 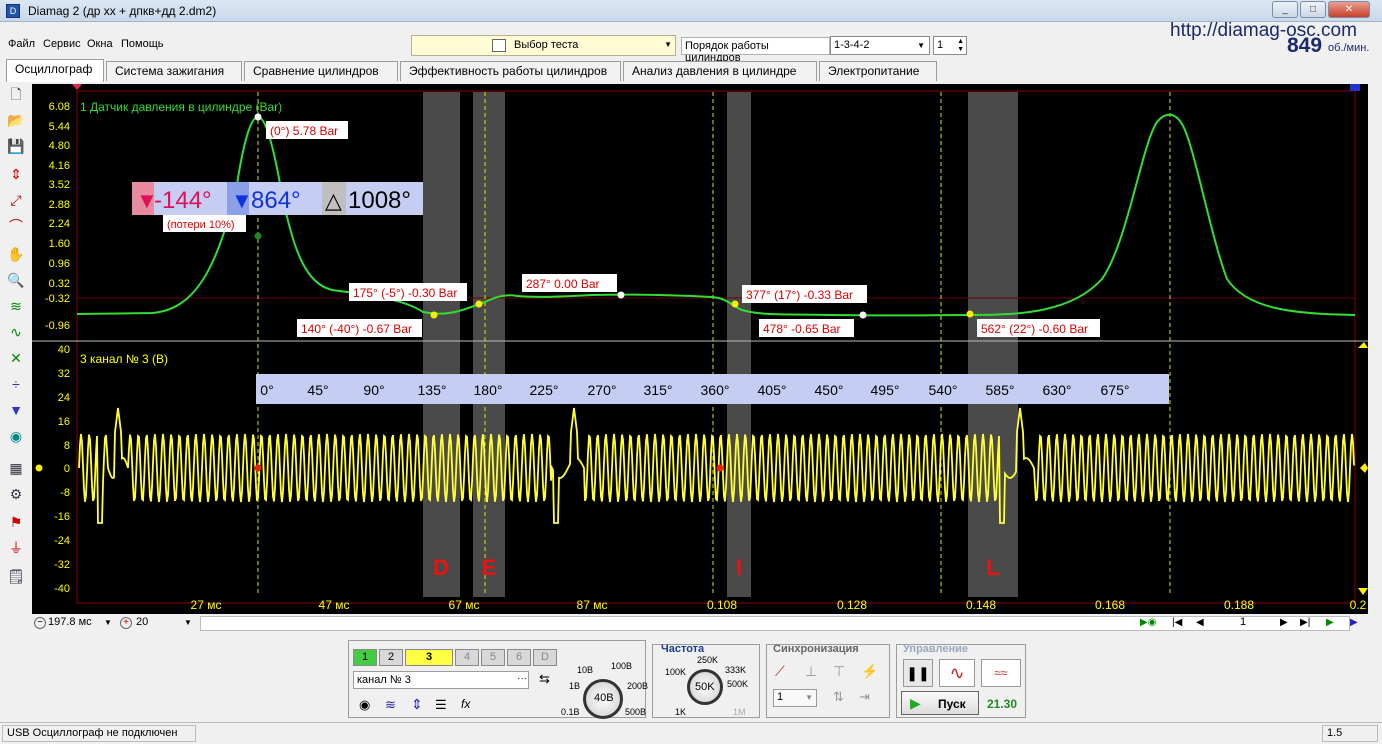 I want to click on channel-button-4: 4, so click(x=467, y=657).